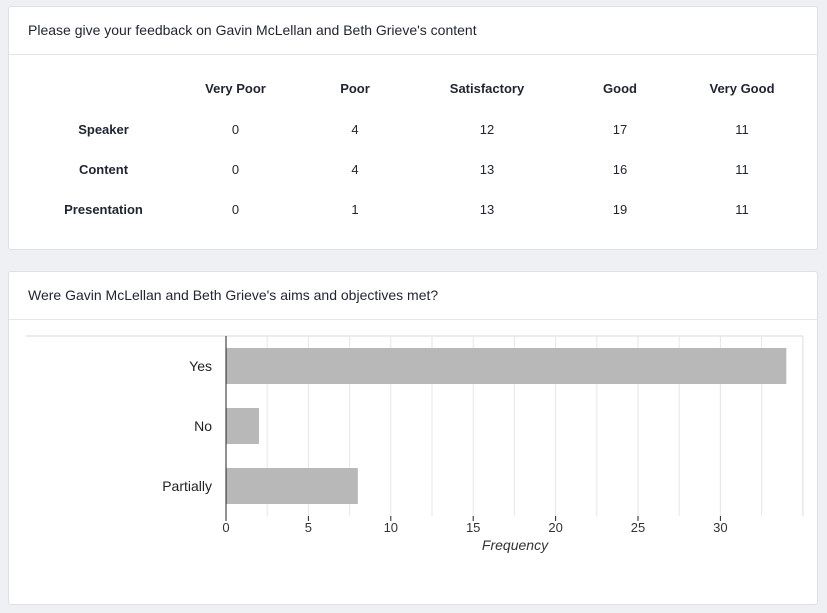  I want to click on bar-partially, so click(292, 486).